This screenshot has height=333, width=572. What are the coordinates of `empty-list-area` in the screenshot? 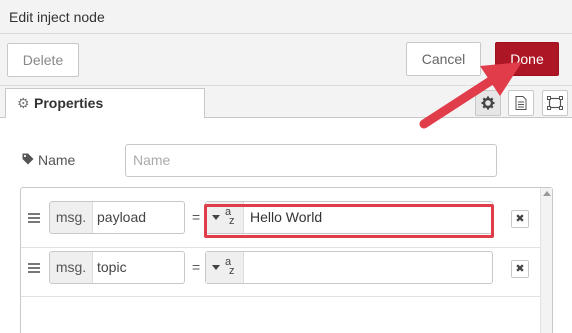 It's located at (281, 314).